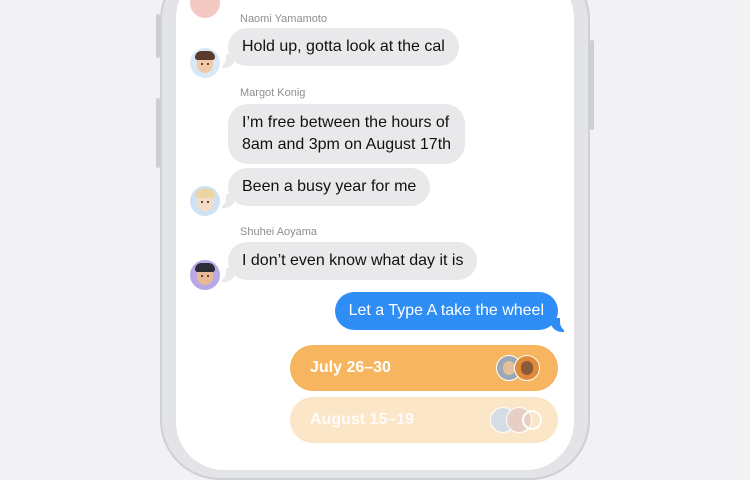 Image resolution: width=750 pixels, height=480 pixels. Describe the element at coordinates (347, 144) in the screenshot. I see `message-line: 8am and 3pm on August 17th` at that location.